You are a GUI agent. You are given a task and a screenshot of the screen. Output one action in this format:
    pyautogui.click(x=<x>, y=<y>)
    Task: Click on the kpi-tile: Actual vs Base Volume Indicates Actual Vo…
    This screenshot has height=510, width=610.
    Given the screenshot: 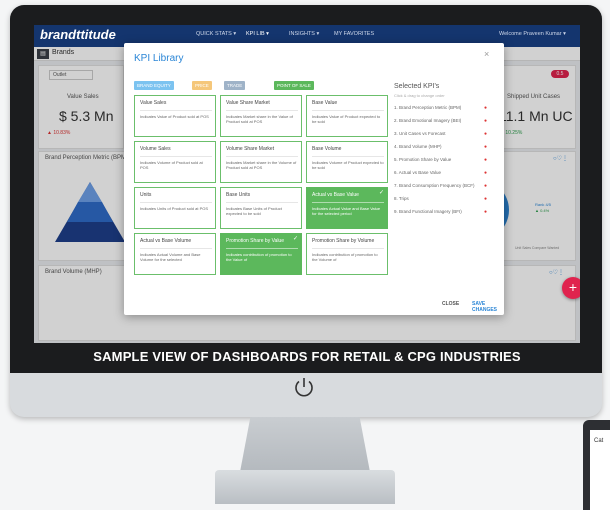 What is the action you would take?
    pyautogui.click(x=175, y=254)
    